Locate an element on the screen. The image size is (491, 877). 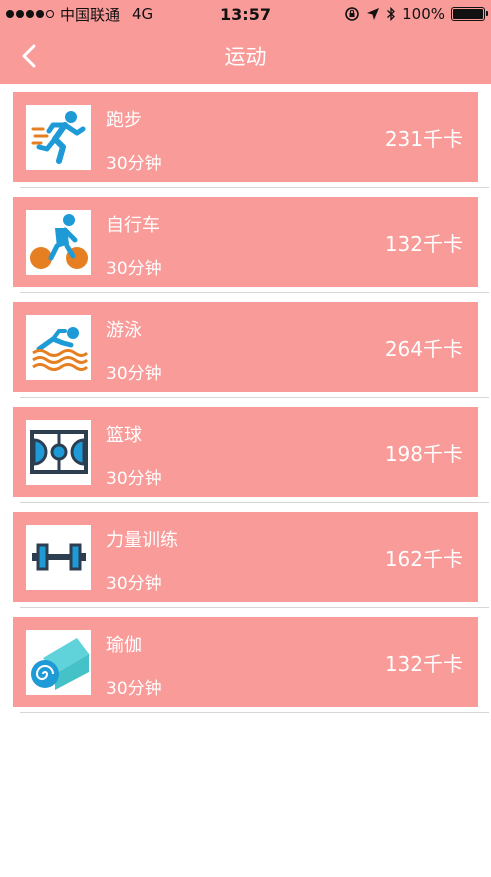
exercise-name: 瑜伽 is located at coordinates (124, 645).